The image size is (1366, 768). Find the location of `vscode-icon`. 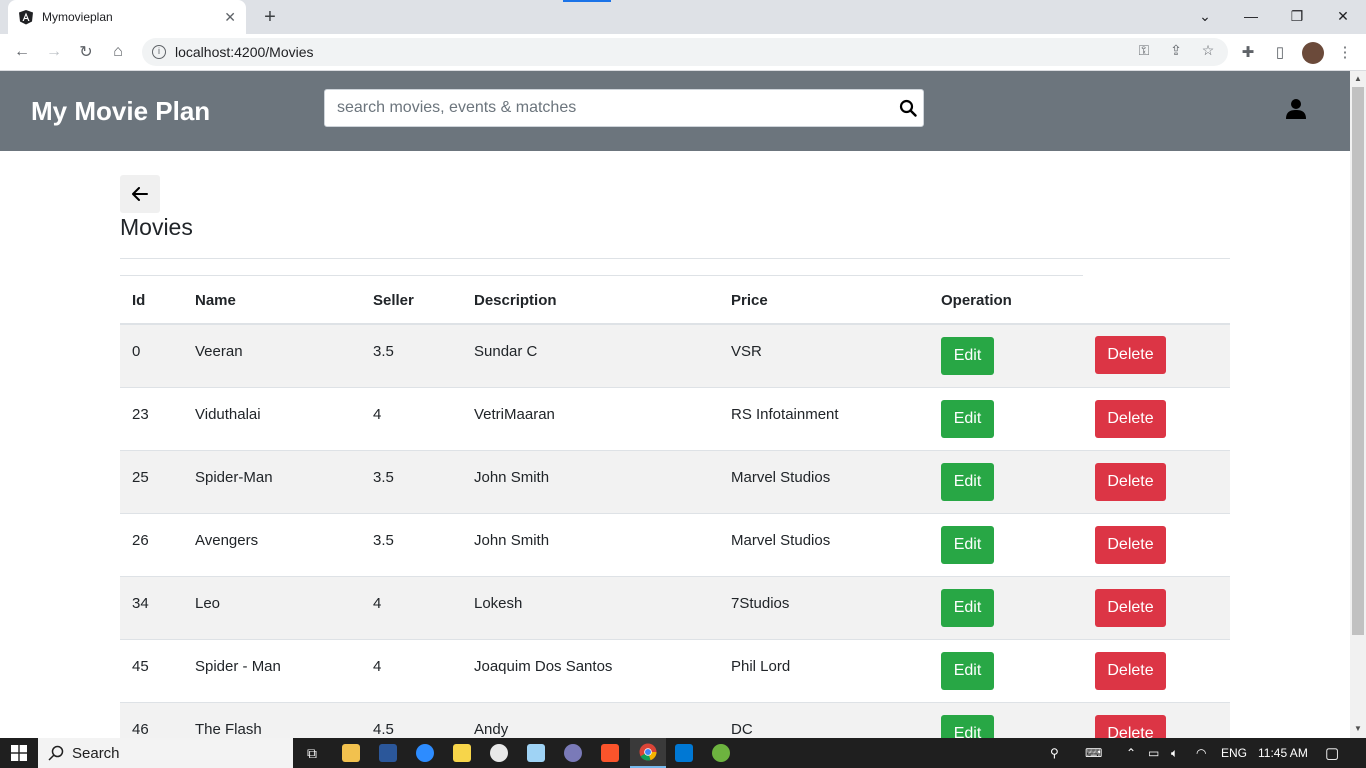

vscode-icon is located at coordinates (684, 753).